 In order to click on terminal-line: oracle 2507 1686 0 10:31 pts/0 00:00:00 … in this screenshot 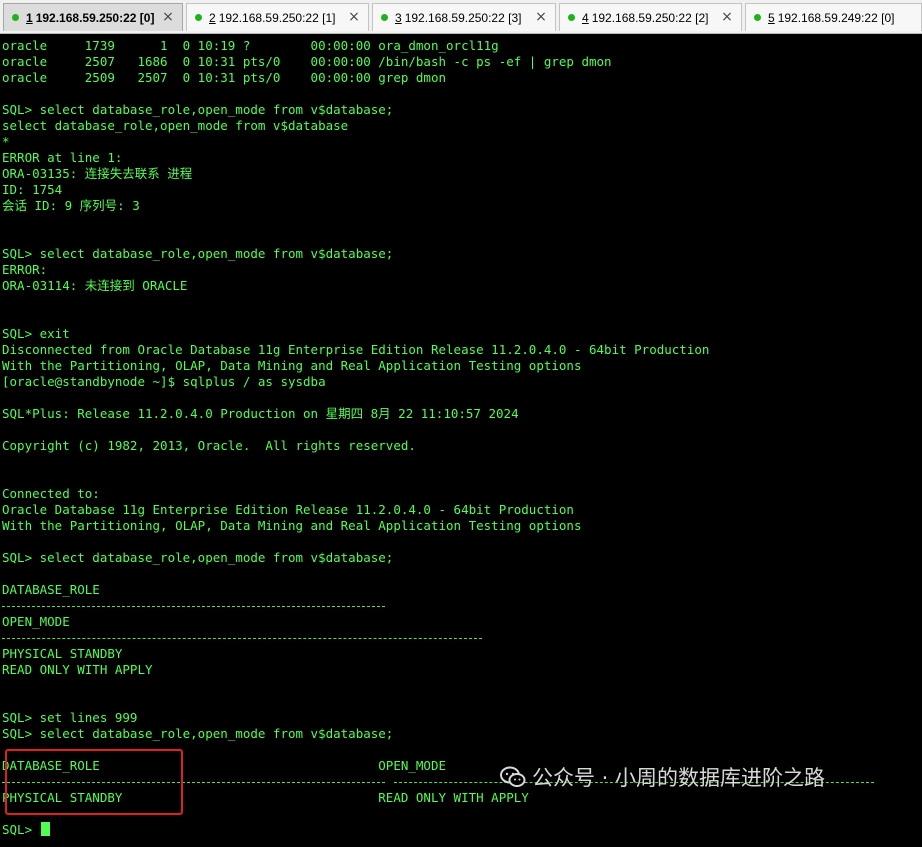, I will do `click(307, 61)`.